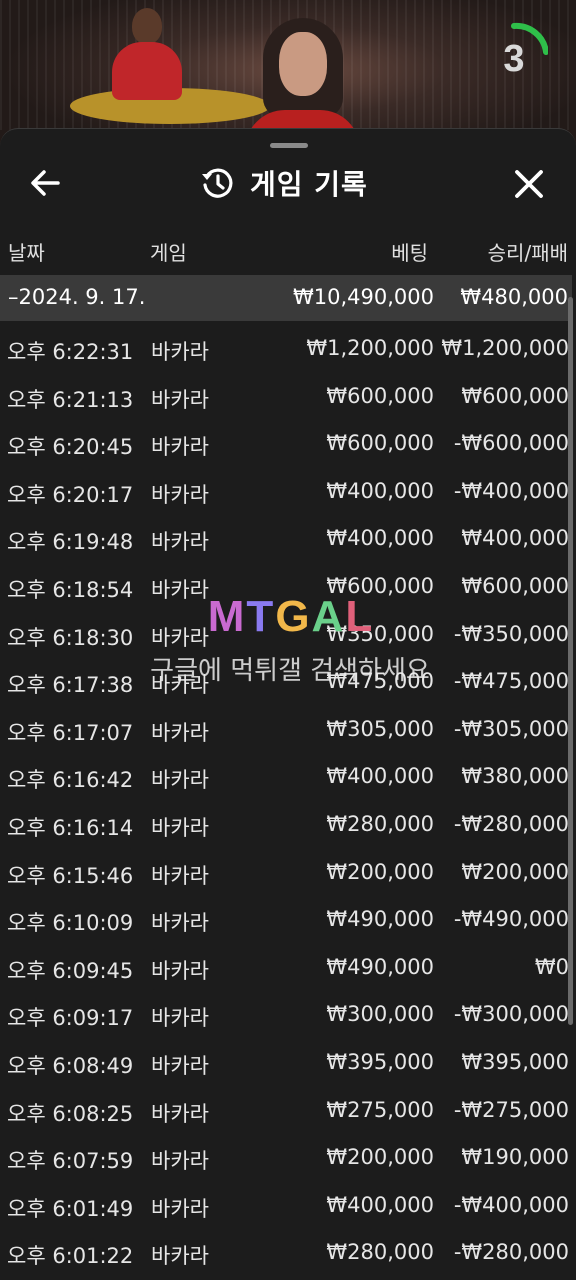 This screenshot has width=576, height=1280. Describe the element at coordinates (70, 637) in the screenshot. I see `row-time: 오후 6:18:30` at that location.